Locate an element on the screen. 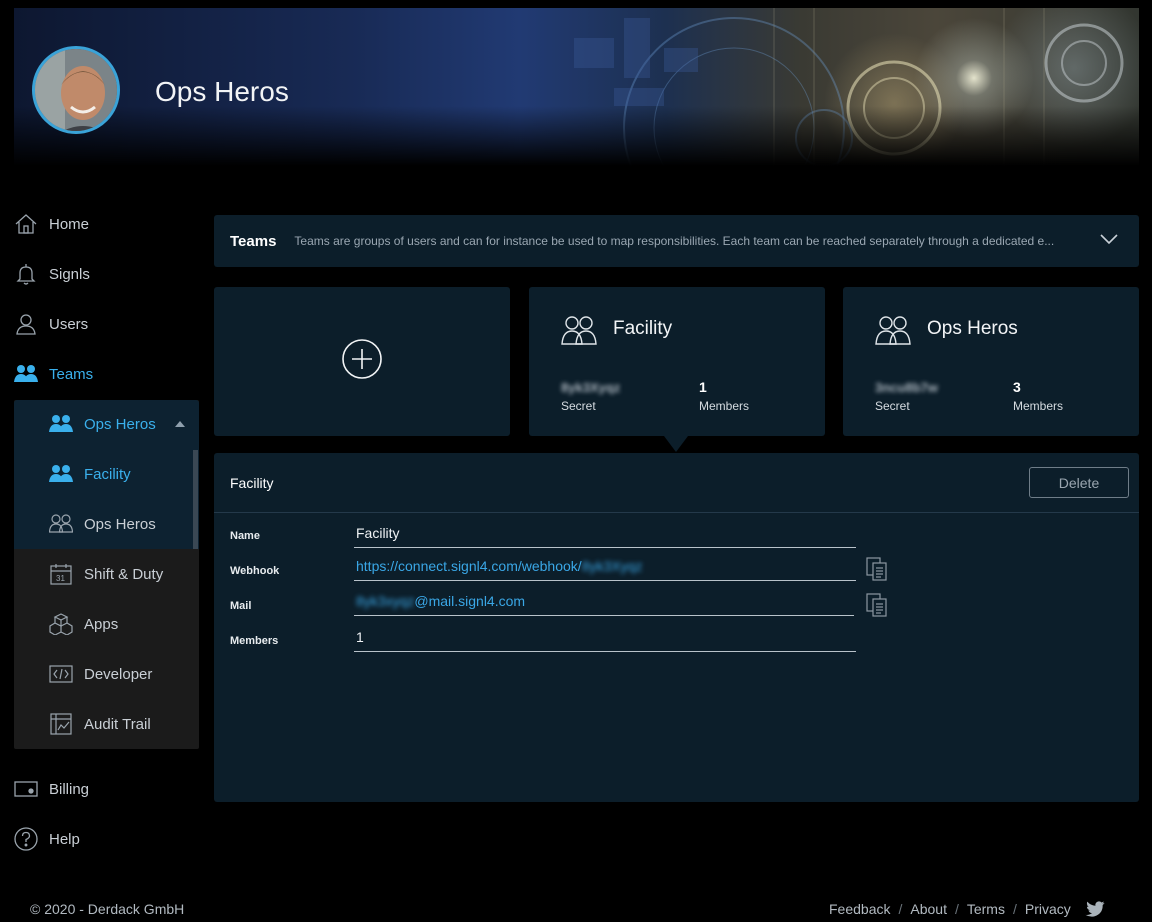 This screenshot has height=922, width=1152. sidebar-subitem-apps: Apps is located at coordinates (119, 624).